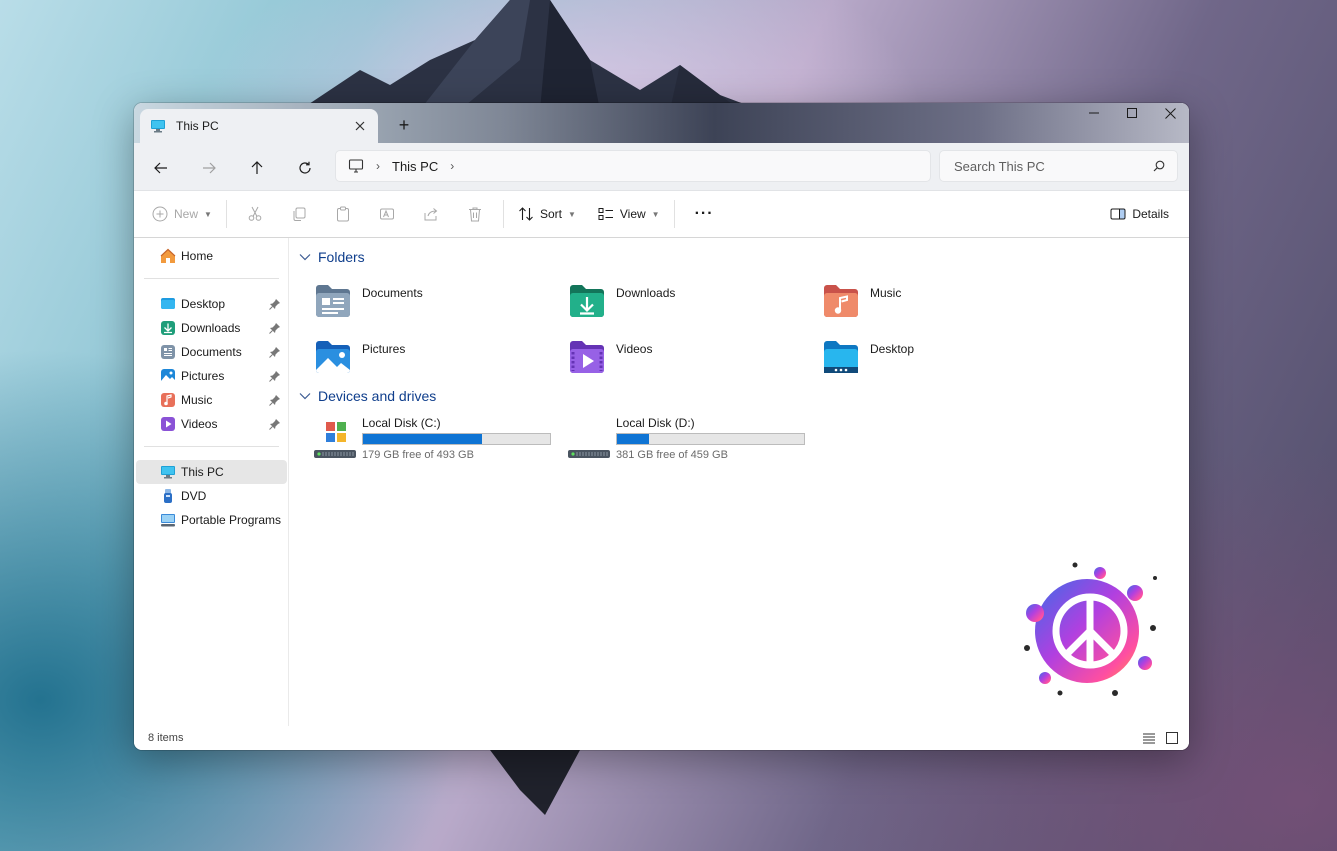 The height and width of the screenshot is (851, 1337). I want to click on details-button: Details, so click(1139, 214).